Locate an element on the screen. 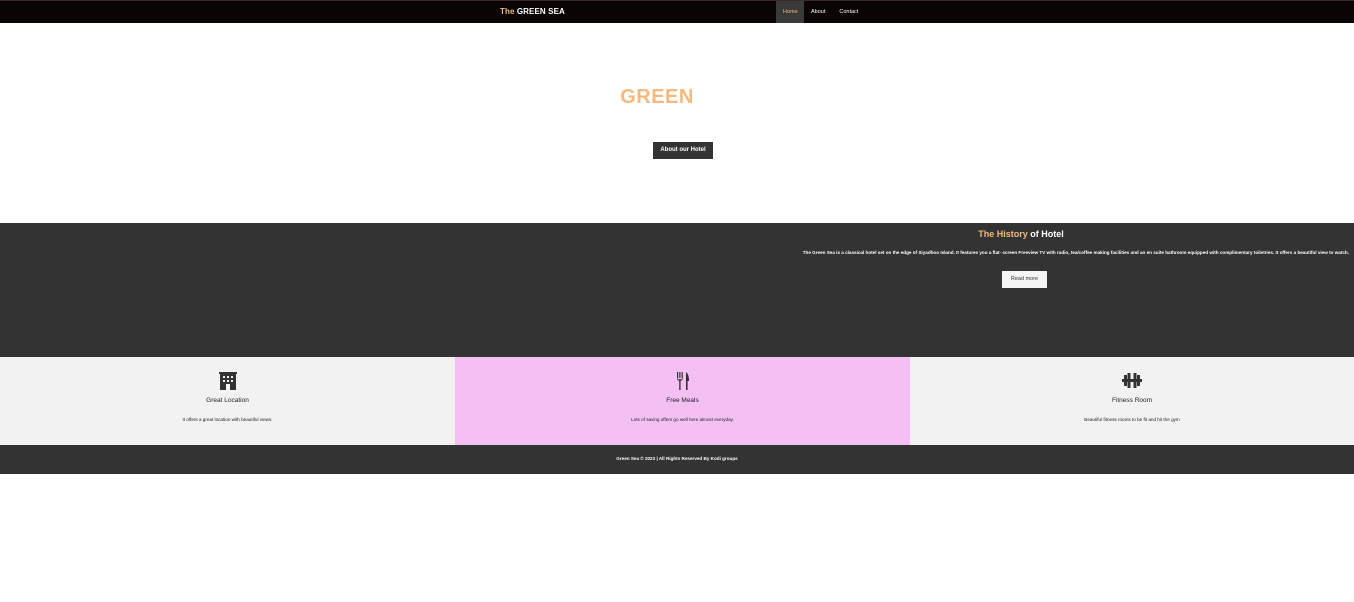 The height and width of the screenshot is (602, 1354). nav-links: Home About Contact is located at coordinates (820, 12).